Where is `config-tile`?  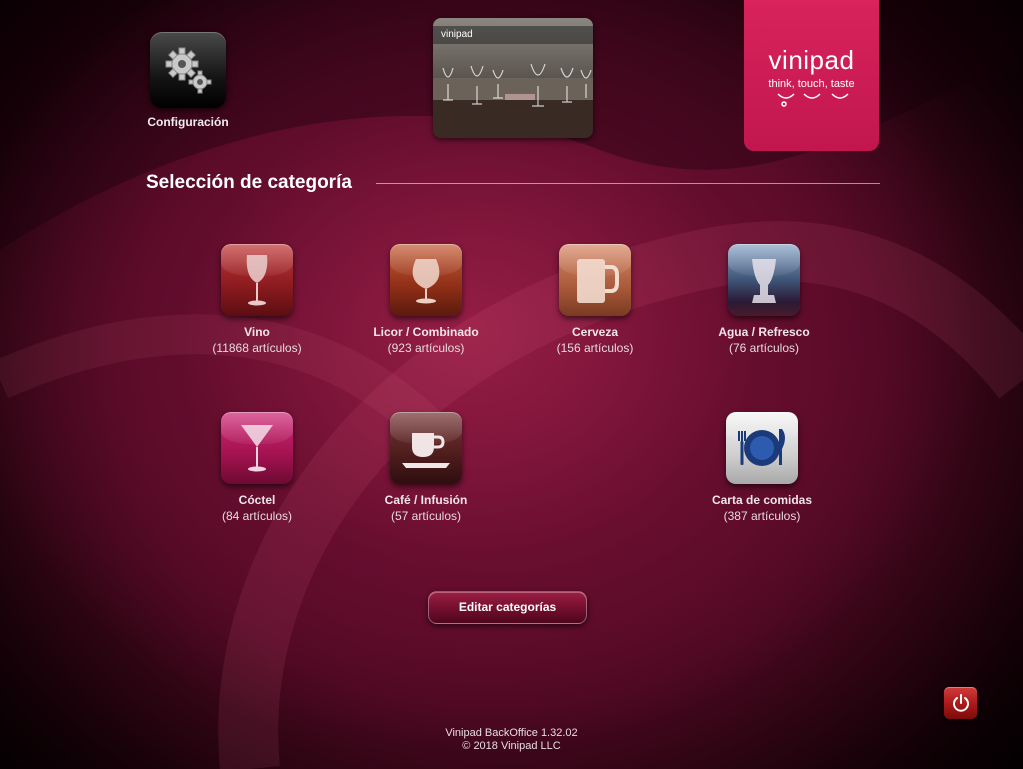
config-tile is located at coordinates (188, 70).